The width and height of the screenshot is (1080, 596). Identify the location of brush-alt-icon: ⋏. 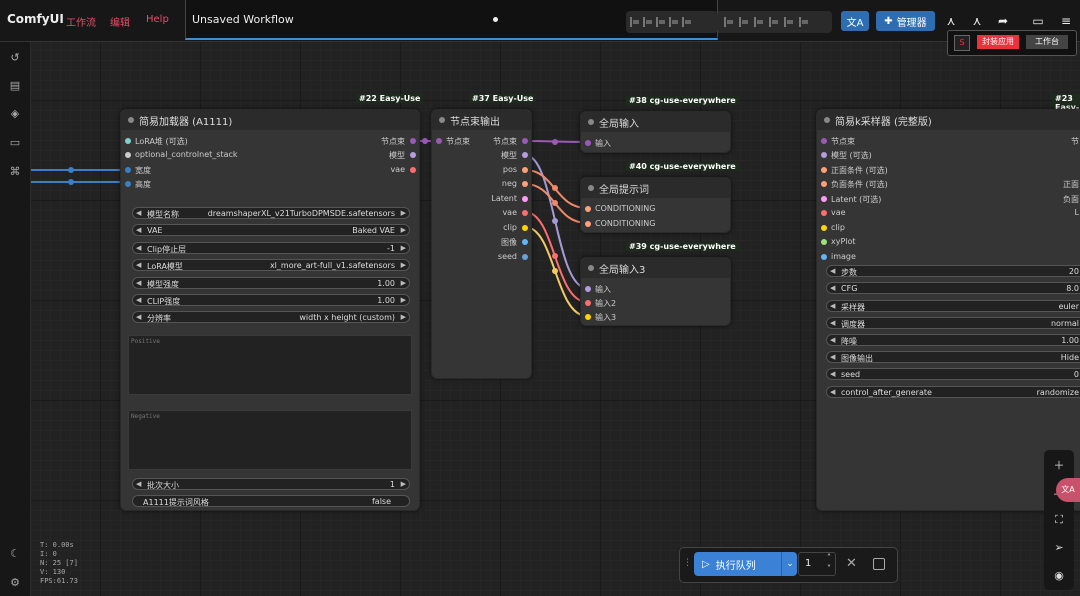
(977, 21).